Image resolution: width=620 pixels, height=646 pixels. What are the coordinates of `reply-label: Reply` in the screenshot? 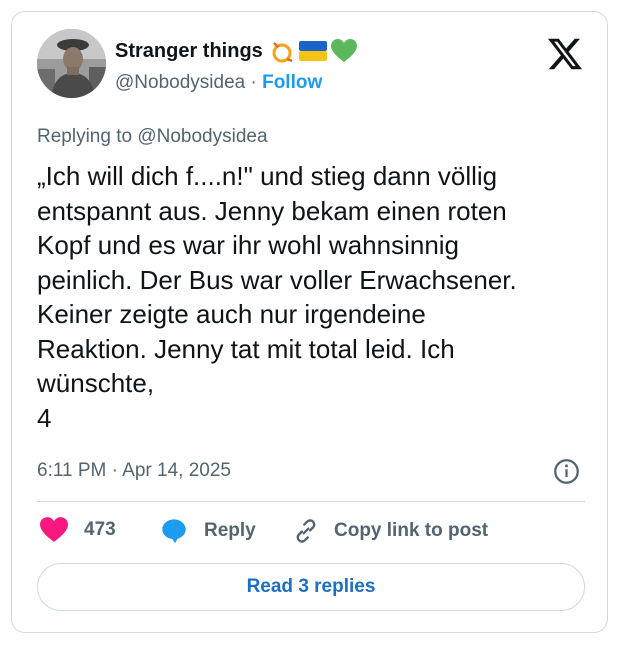 It's located at (230, 530).